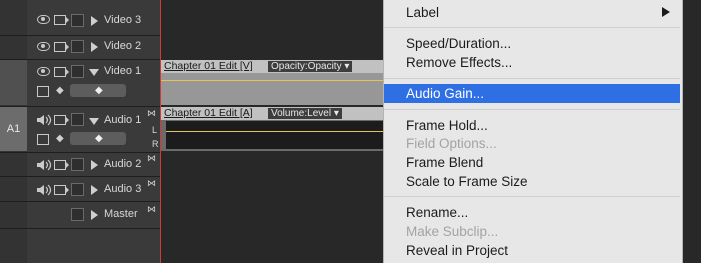 The height and width of the screenshot is (263, 701). What do you see at coordinates (13, 82) in the screenshot?
I see `video1-target-area` at bounding box center [13, 82].